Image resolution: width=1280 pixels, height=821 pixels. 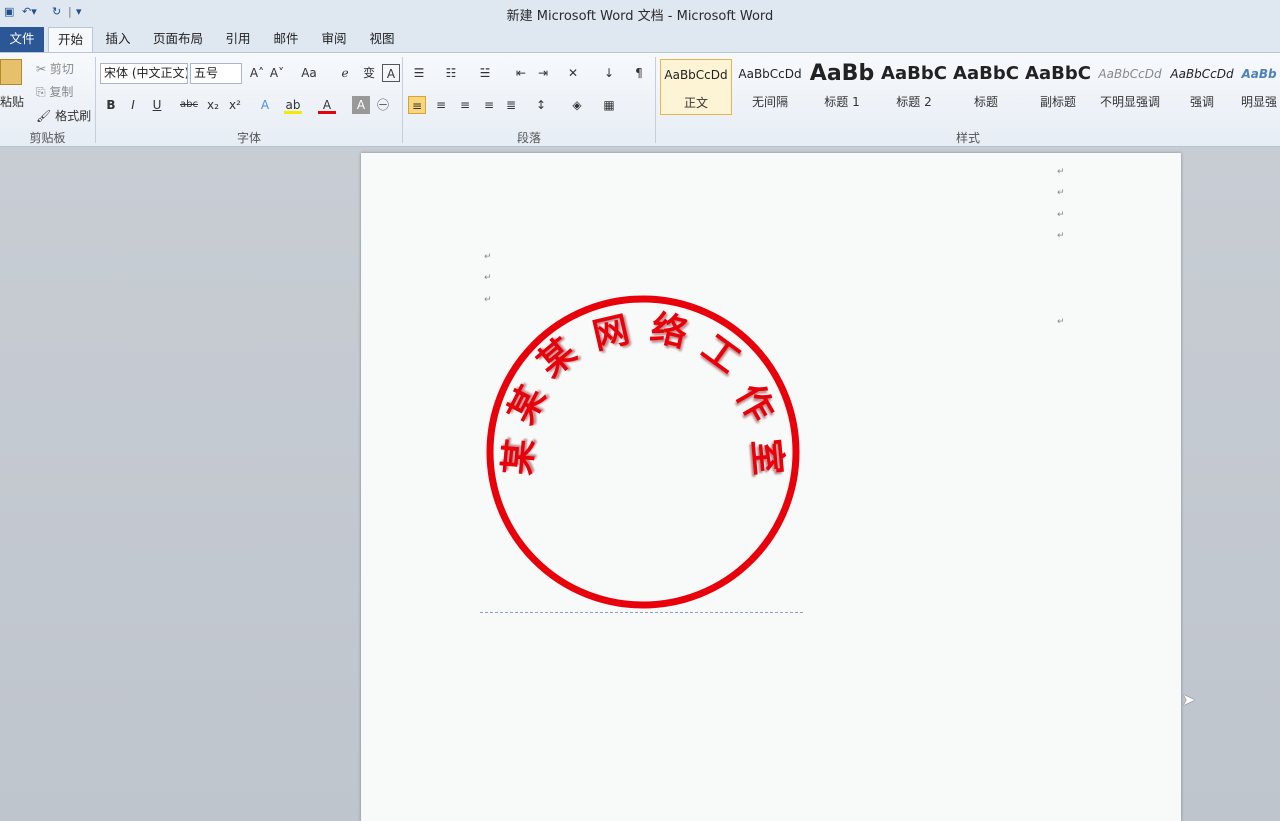 What do you see at coordinates (842, 87) in the screenshot?
I see `style-heading-1: AaBb 标题 1` at bounding box center [842, 87].